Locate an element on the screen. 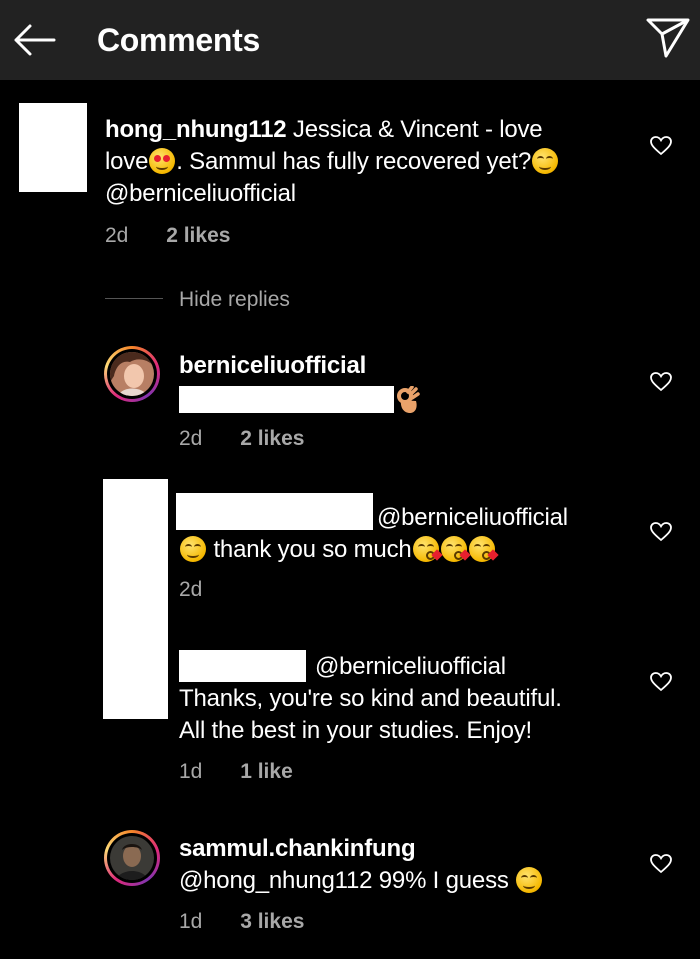 Image resolution: width=700 pixels, height=959 pixels. reply-text: @hong_nhung112 99% I guess is located at coordinates (361, 881).